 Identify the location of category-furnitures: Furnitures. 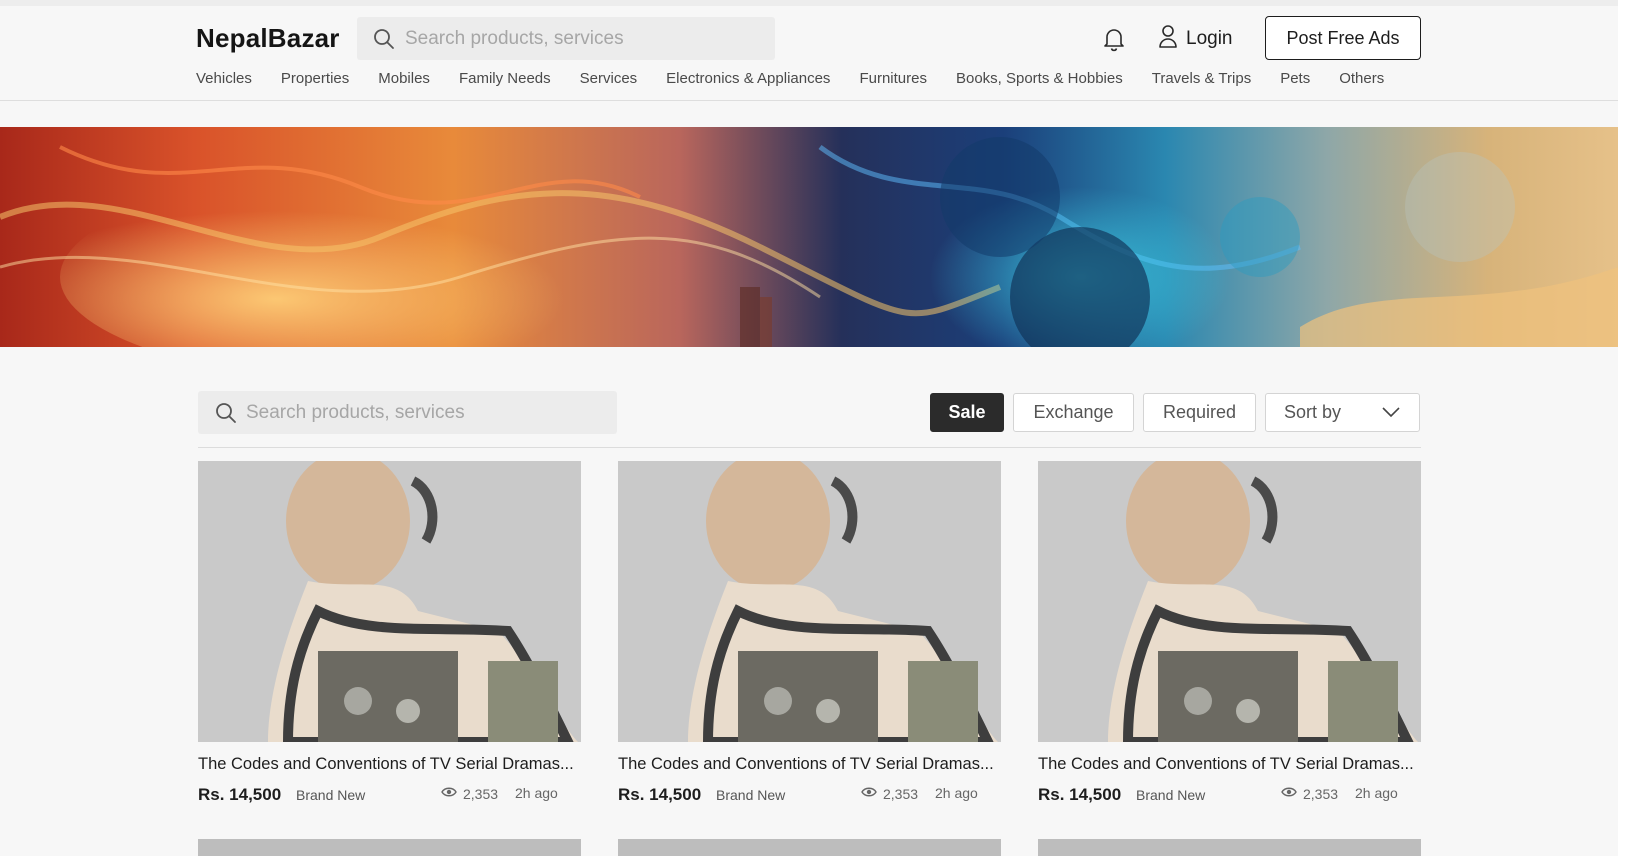
(893, 78).